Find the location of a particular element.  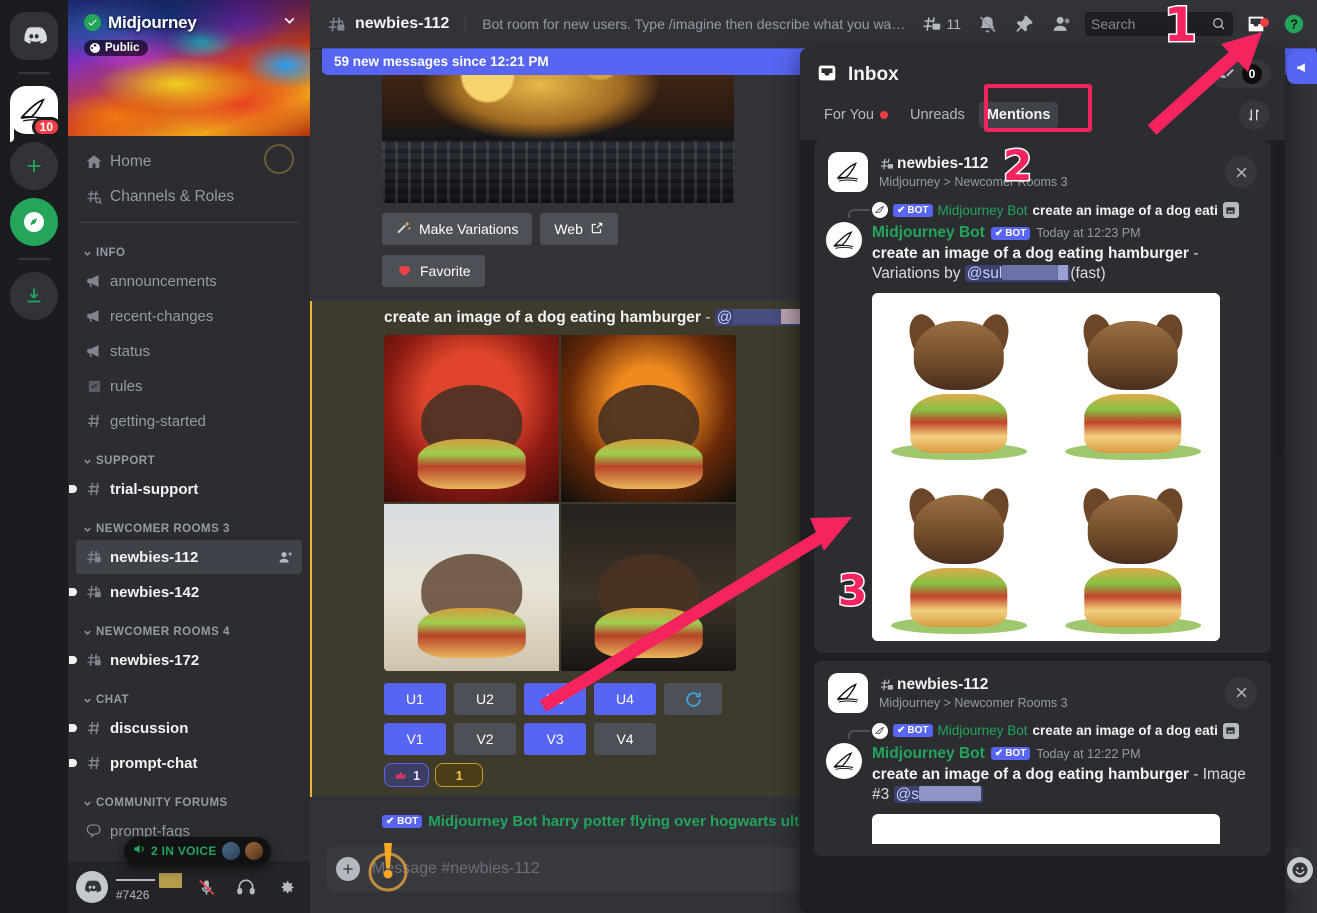

tab-unreads: Unreads is located at coordinates (937, 115).